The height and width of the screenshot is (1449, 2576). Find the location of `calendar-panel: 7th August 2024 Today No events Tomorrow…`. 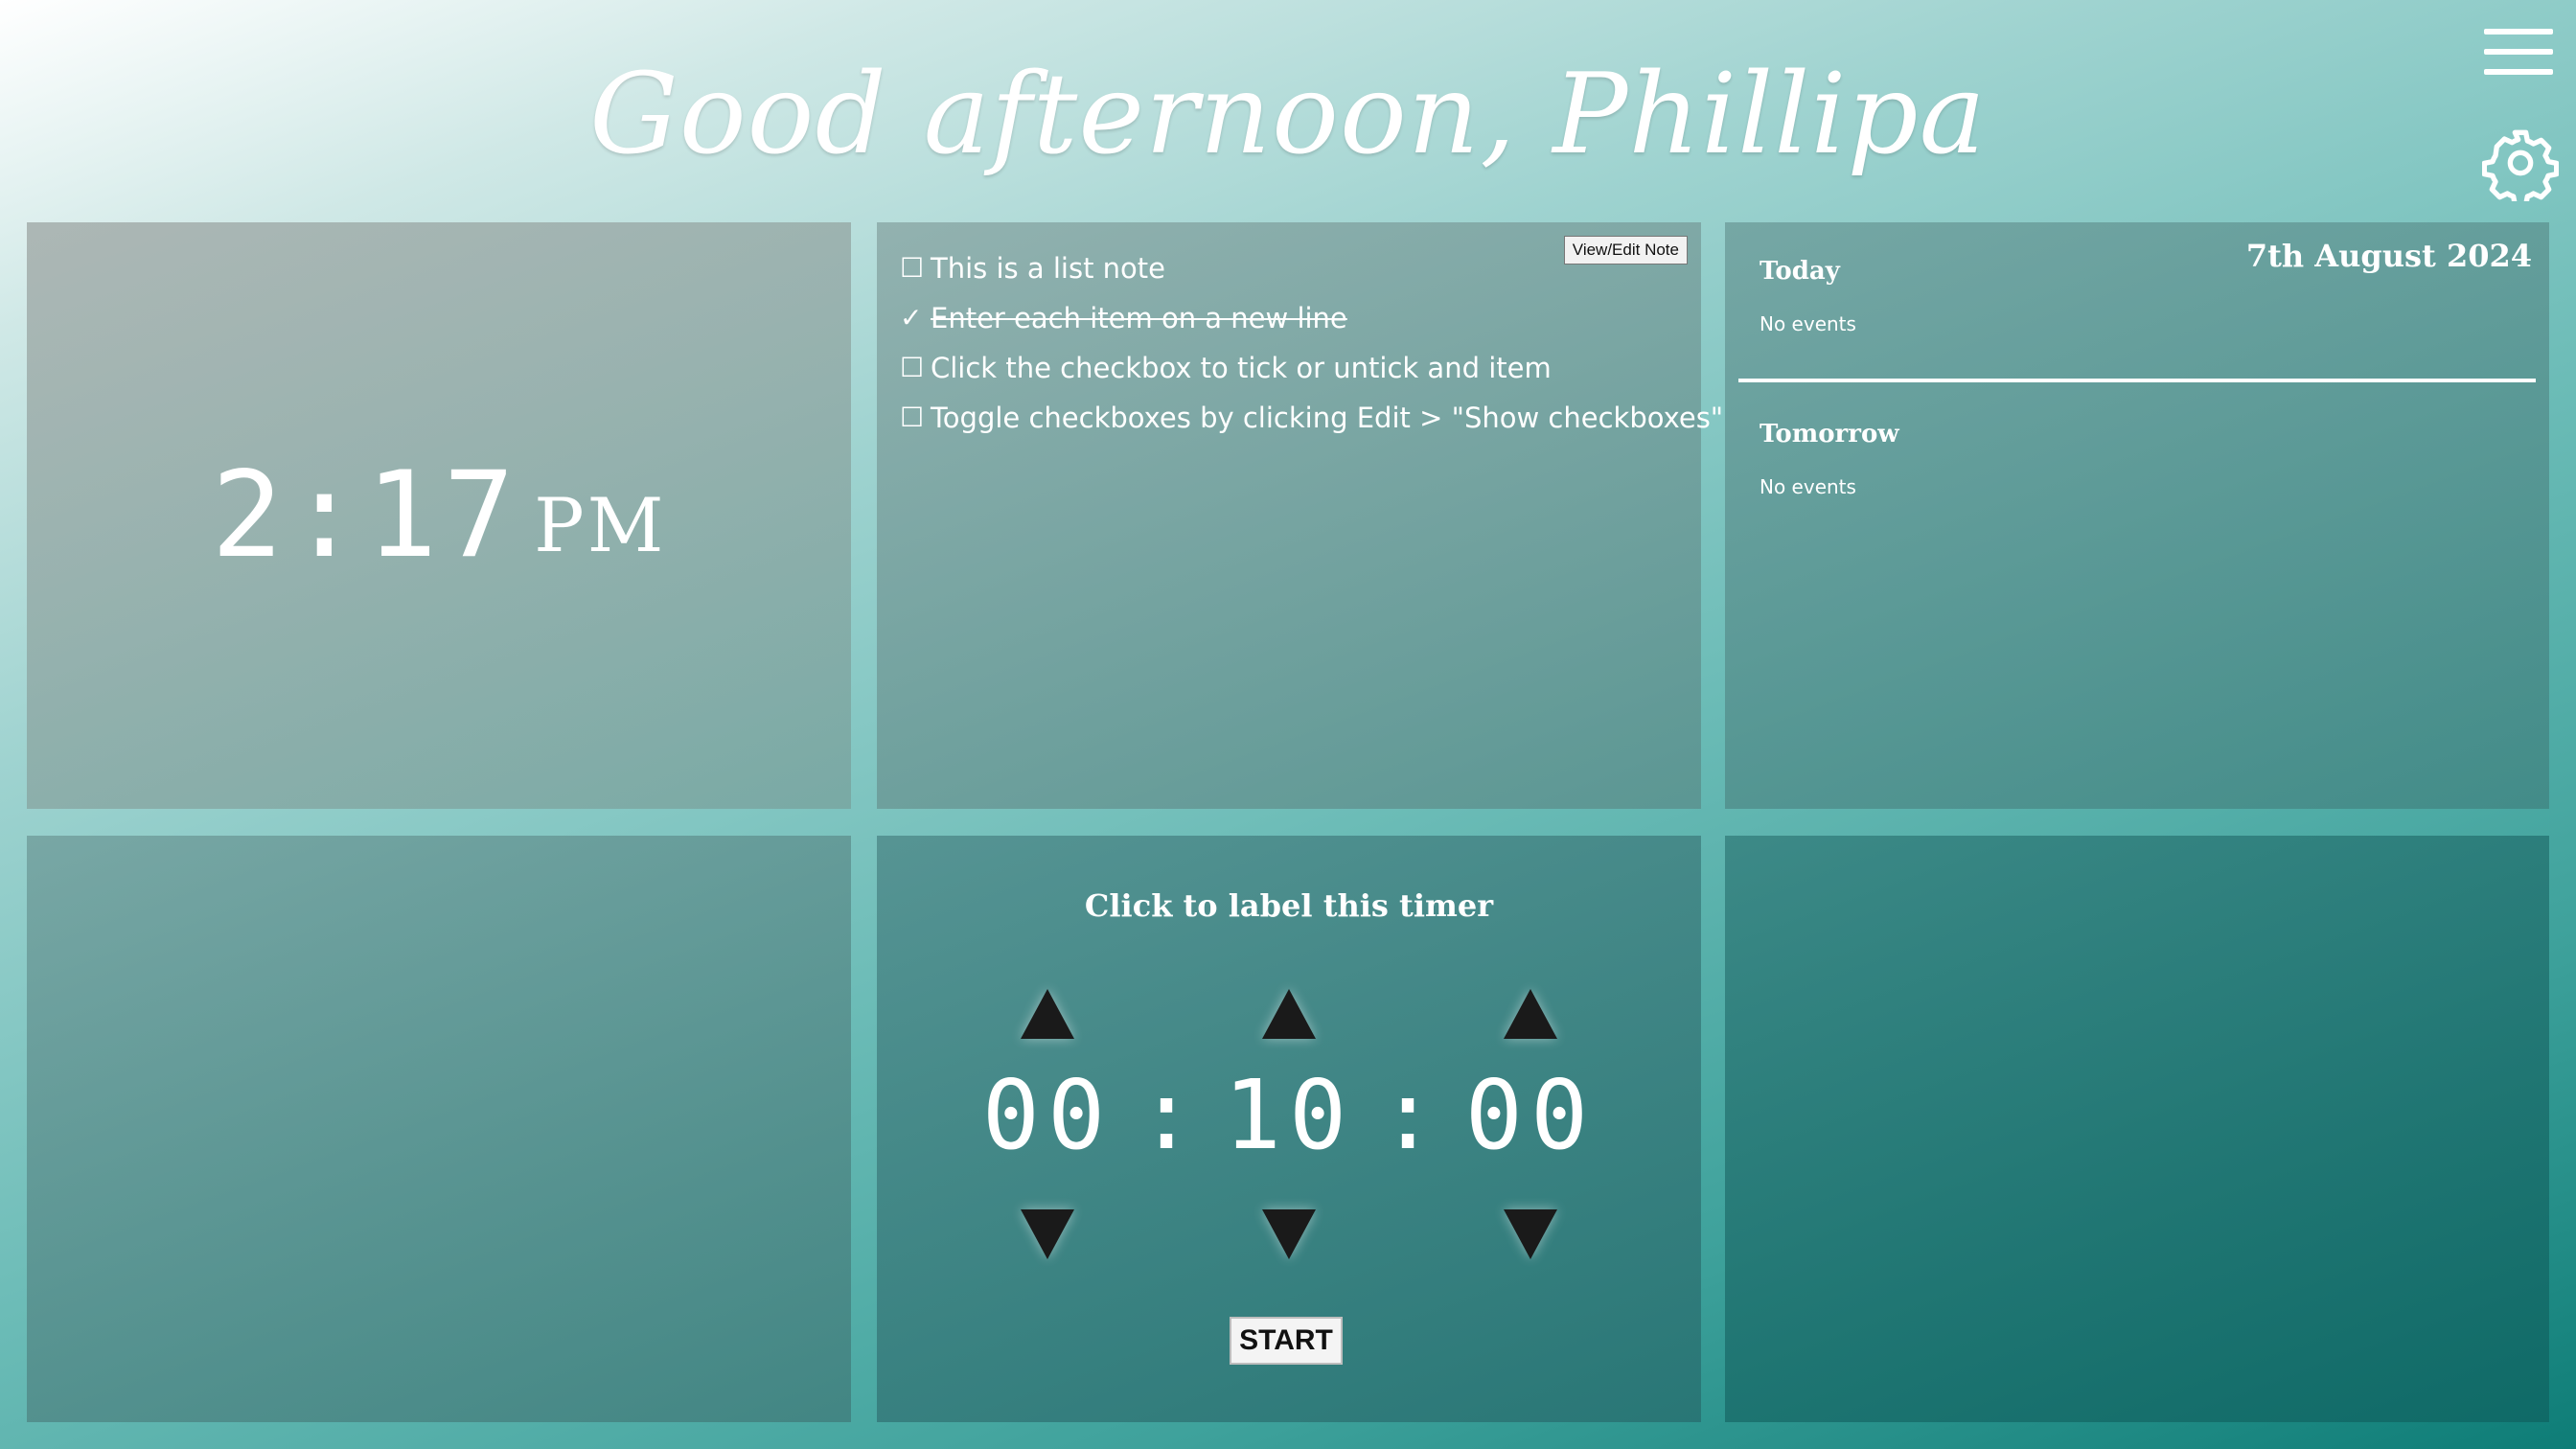

calendar-panel: 7th August 2024 Today No events Tomorrow… is located at coordinates (2137, 515).